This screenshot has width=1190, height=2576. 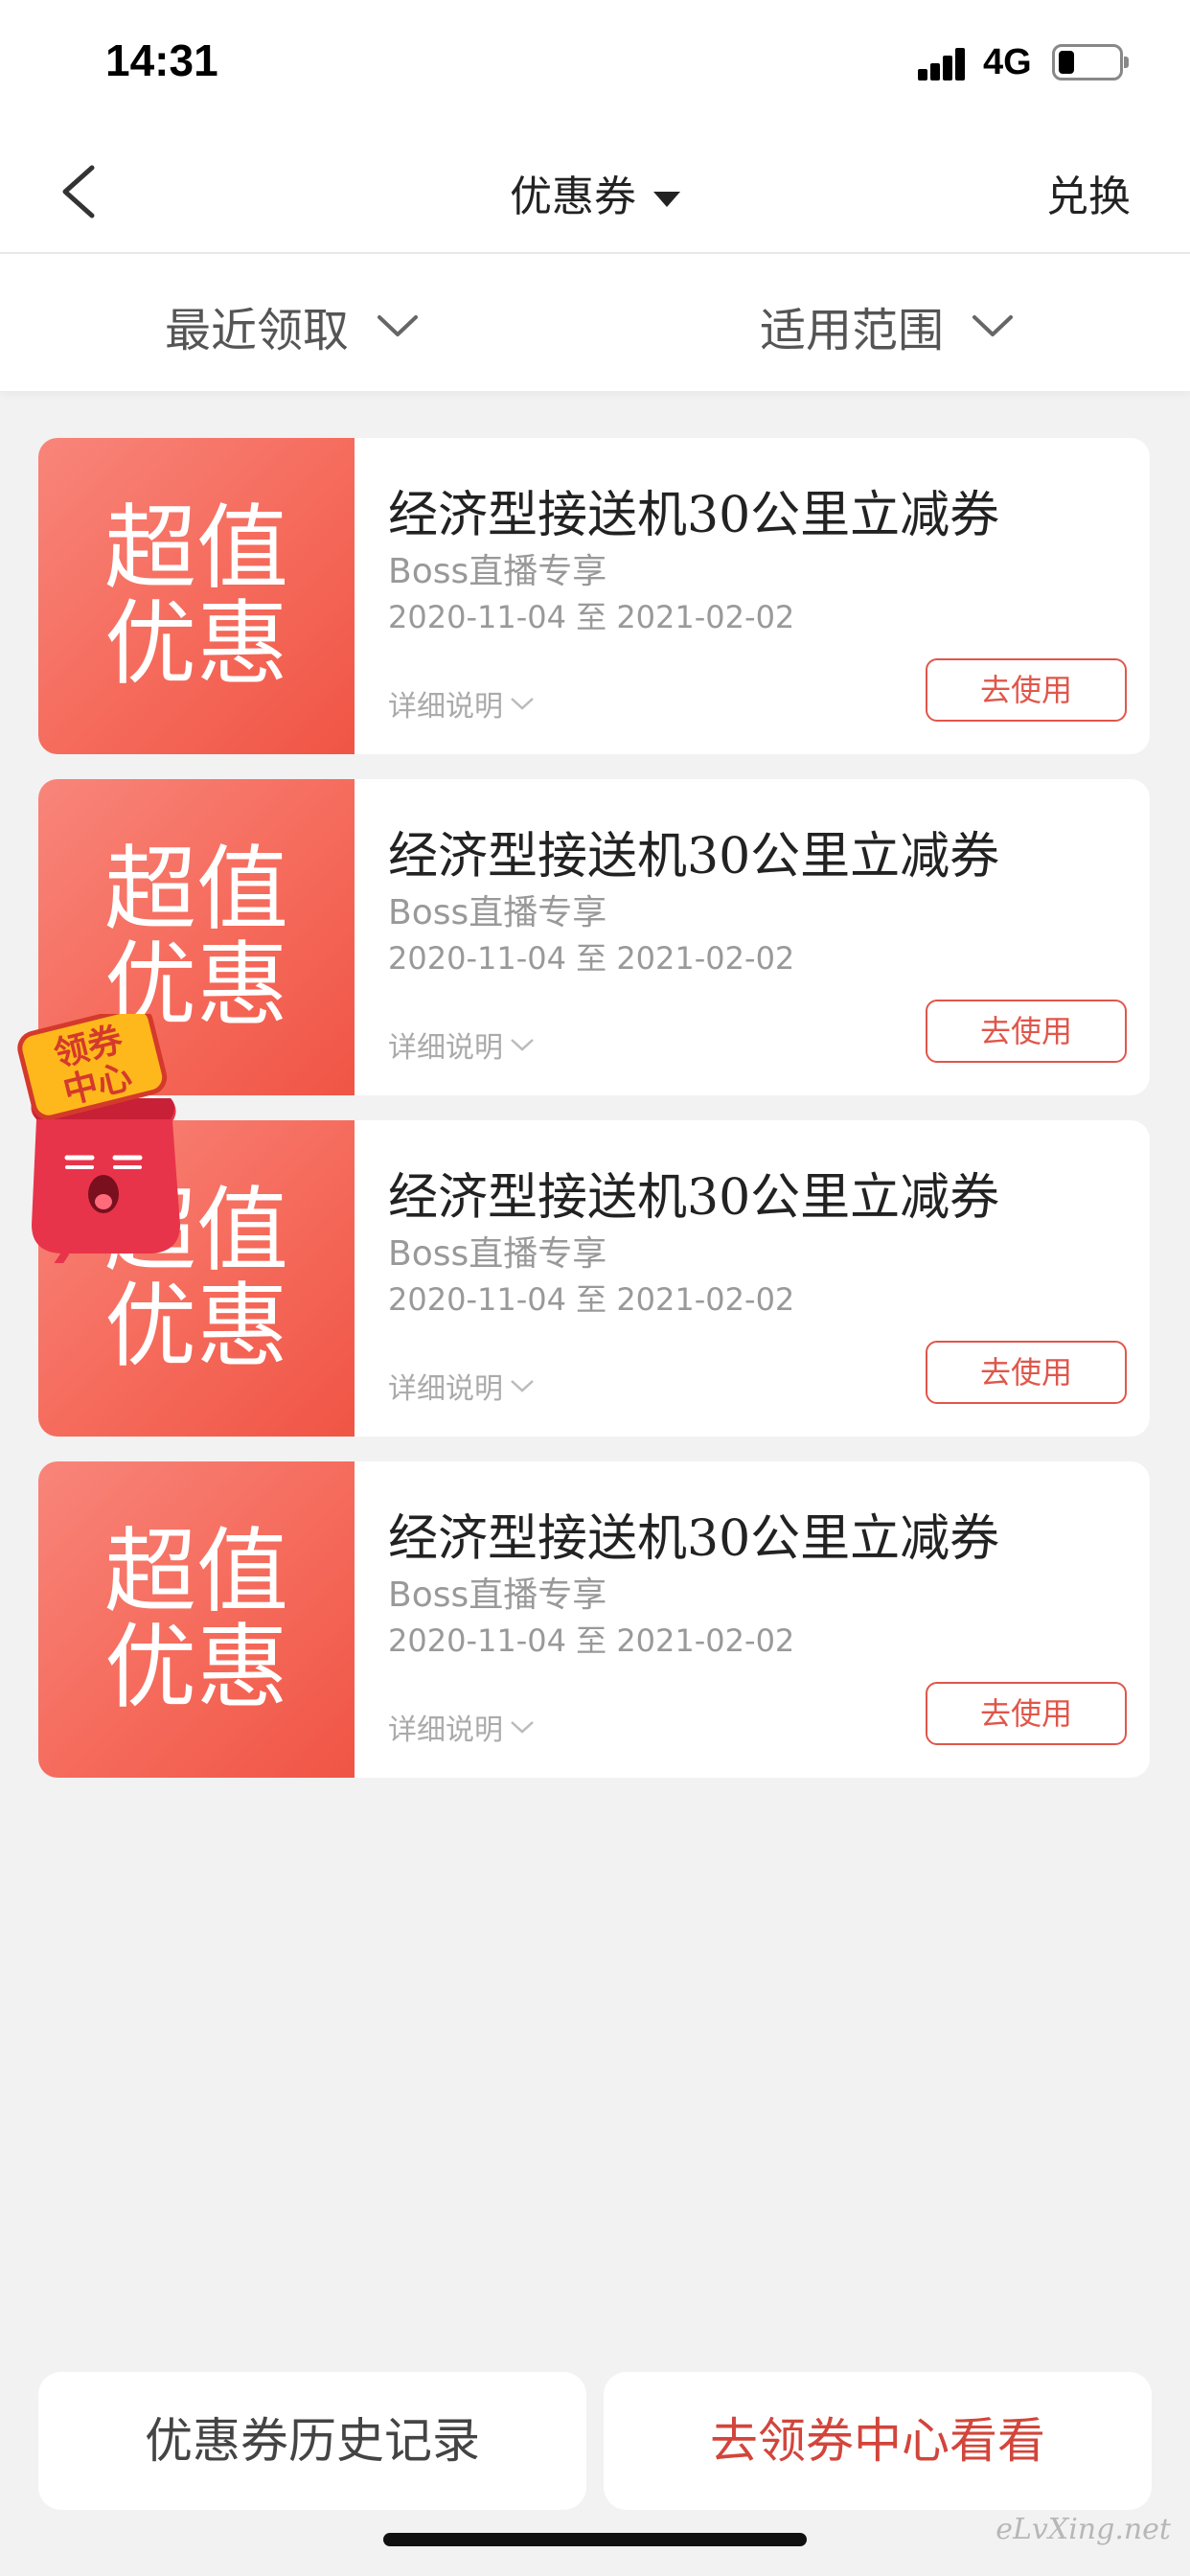 What do you see at coordinates (257, 330) in the screenshot?
I see `filter-recent-label: 最近领取` at bounding box center [257, 330].